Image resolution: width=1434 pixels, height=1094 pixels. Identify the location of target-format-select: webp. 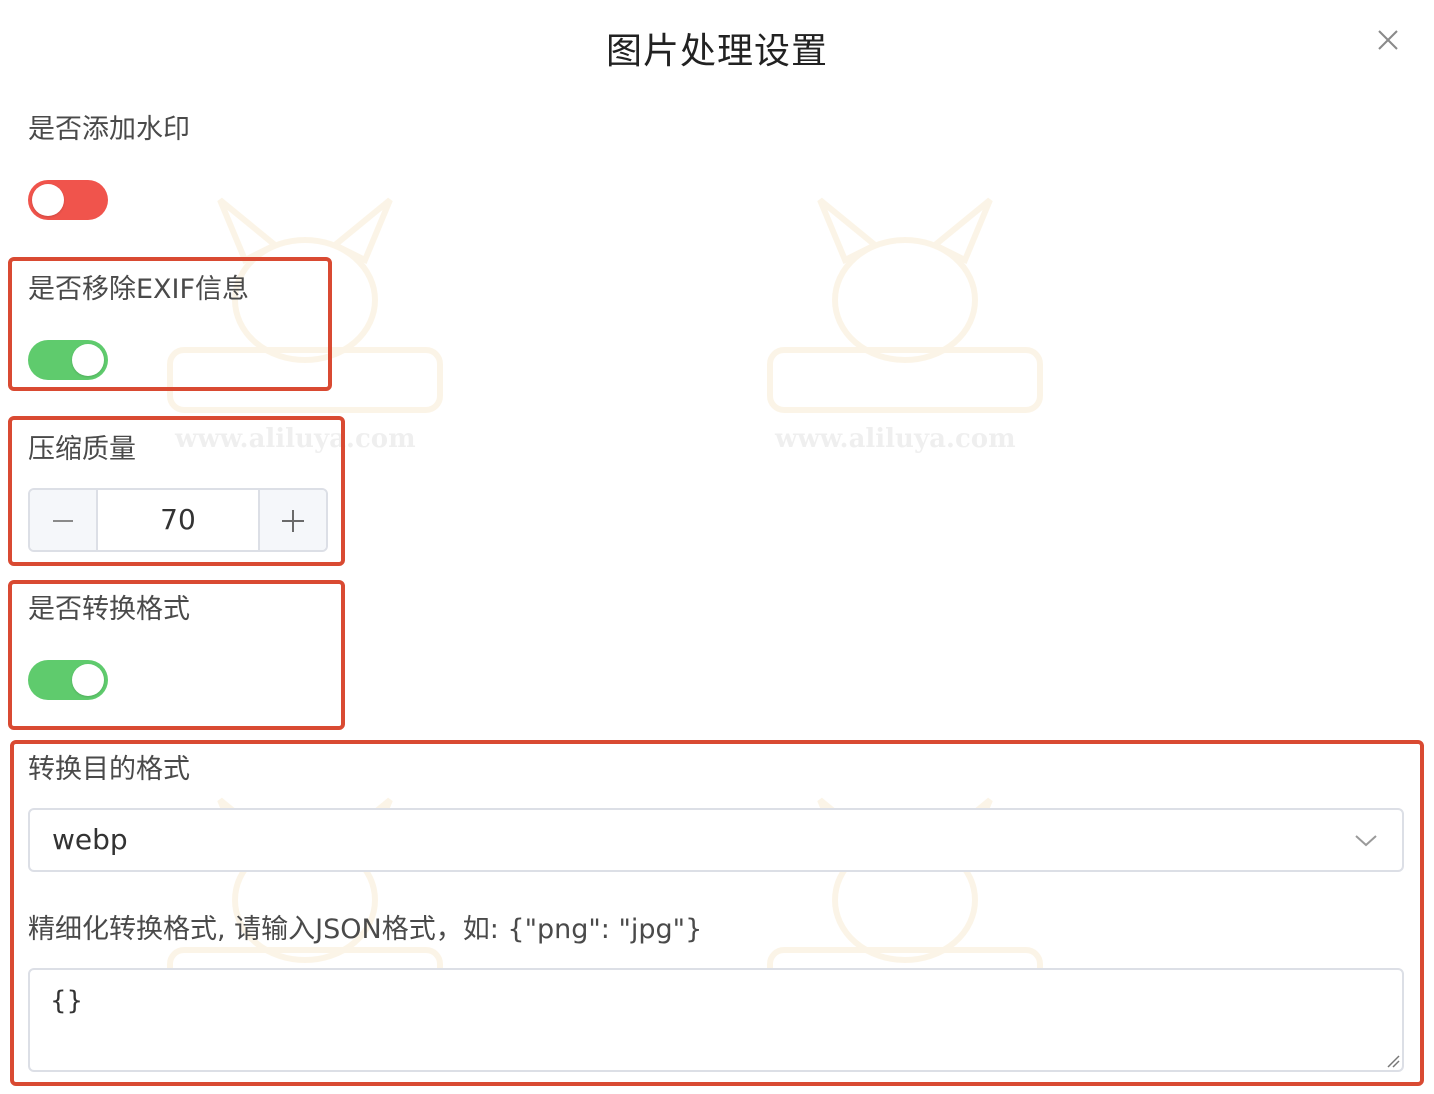
(716, 840).